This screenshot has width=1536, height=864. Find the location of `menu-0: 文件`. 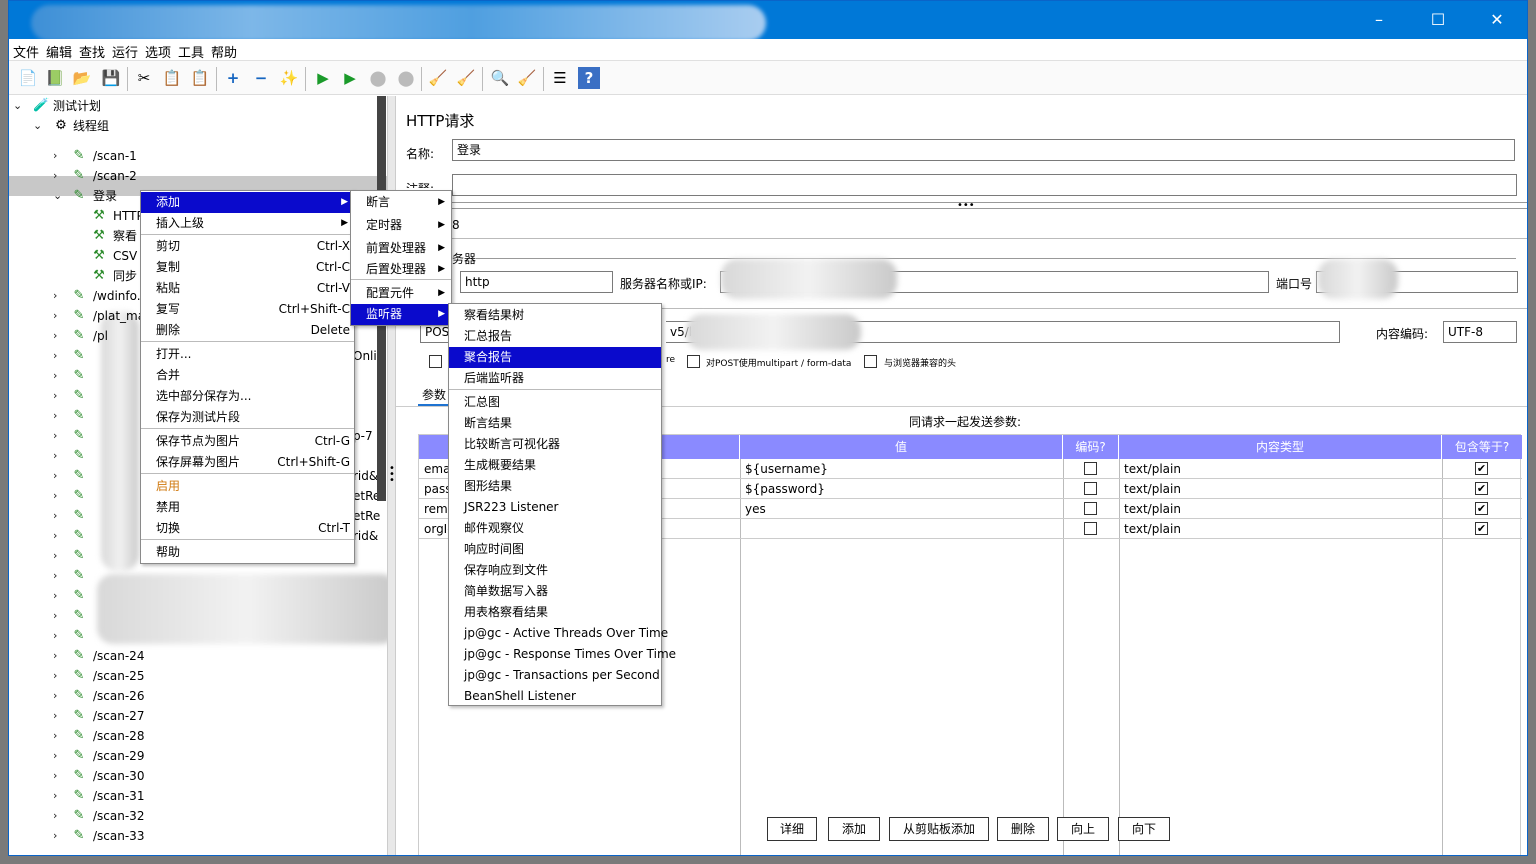

menu-0: 文件 is located at coordinates (26, 51).